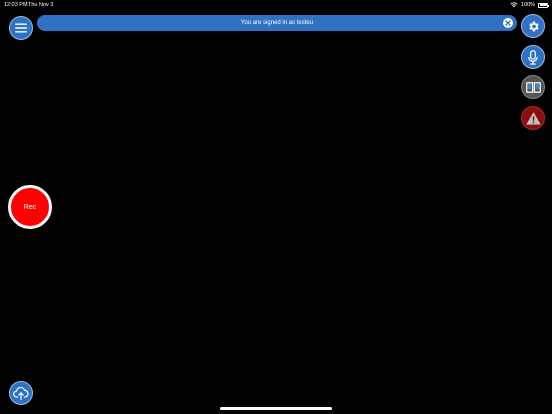 This screenshot has height=414, width=552. I want to click on menu-button, so click(21, 28).